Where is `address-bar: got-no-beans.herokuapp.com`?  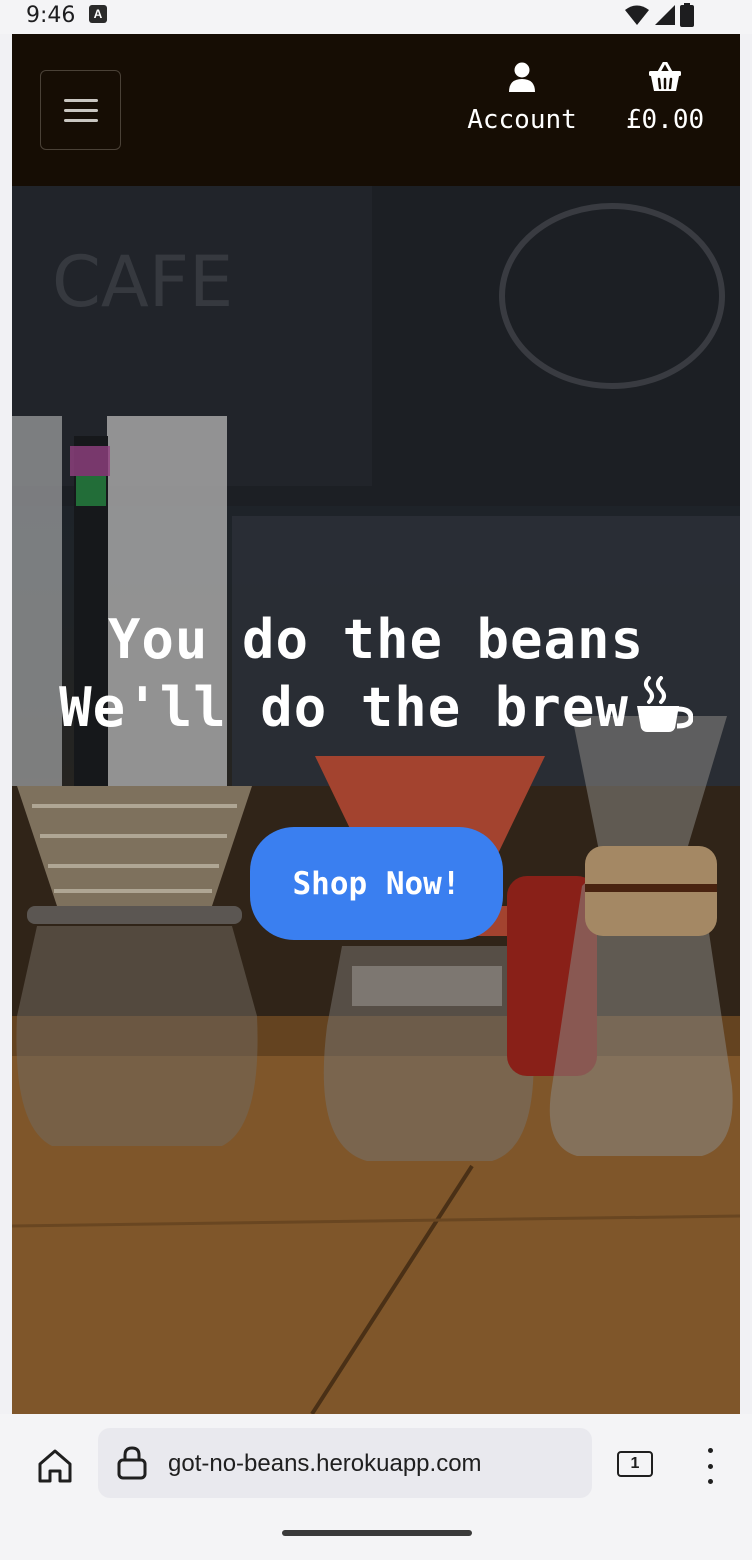 address-bar: got-no-beans.herokuapp.com is located at coordinates (345, 1463).